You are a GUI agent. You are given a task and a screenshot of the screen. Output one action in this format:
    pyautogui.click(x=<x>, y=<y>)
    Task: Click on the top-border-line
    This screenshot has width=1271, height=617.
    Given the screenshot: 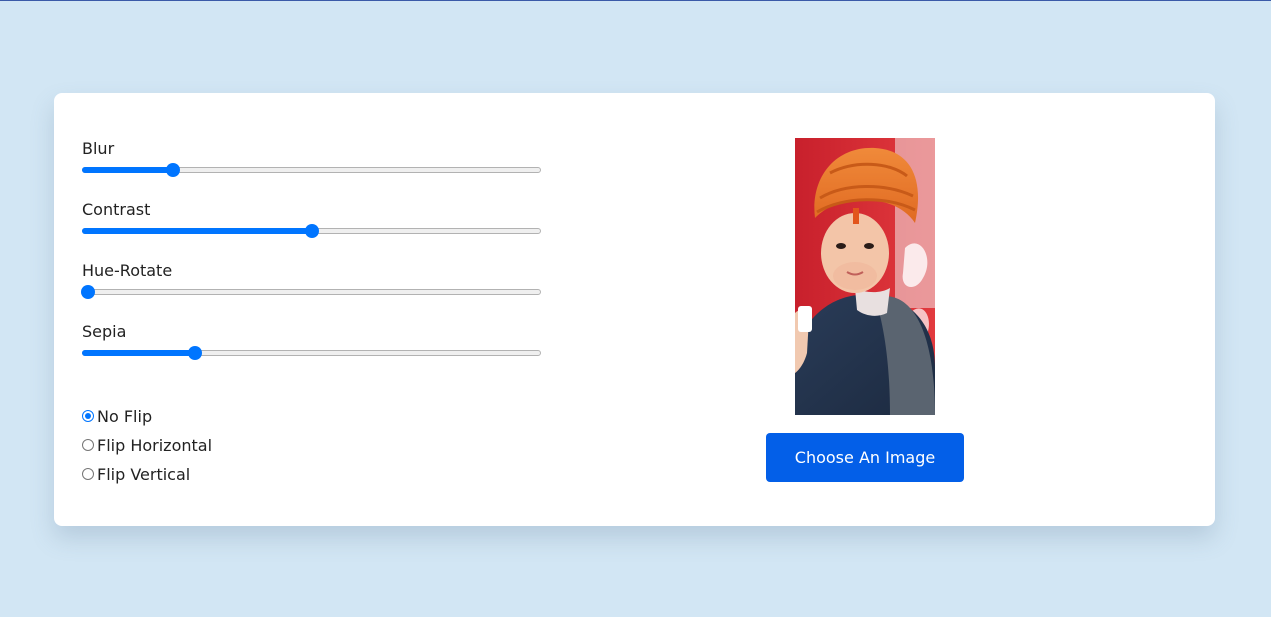 What is the action you would take?
    pyautogui.click(x=635, y=0)
    